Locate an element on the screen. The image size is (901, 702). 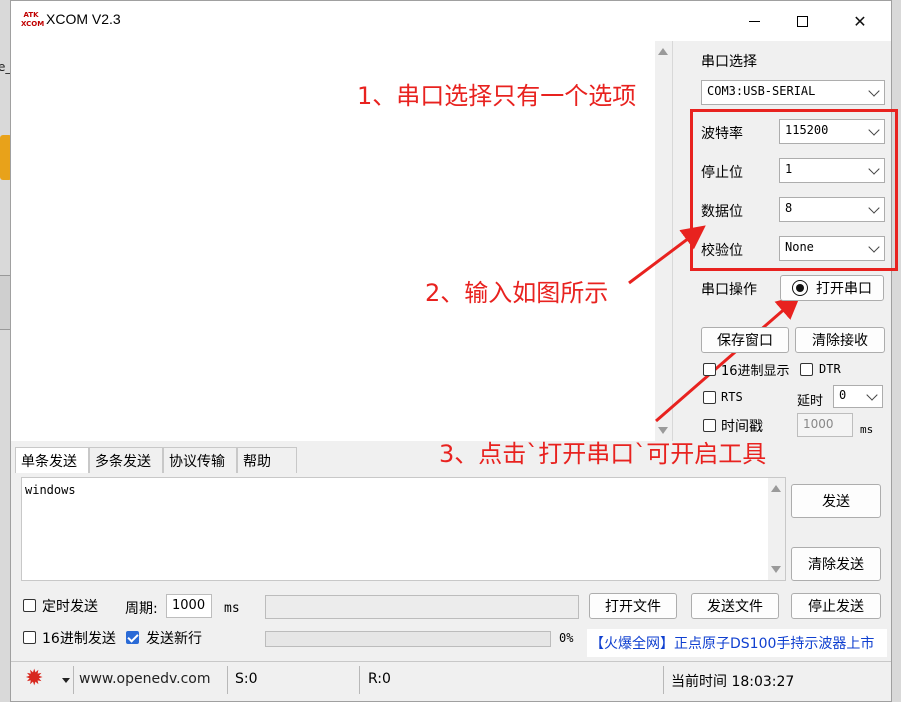
tab-bar: 单条发送 多条发送 协议传输 帮助 is located at coordinates (451, 460).